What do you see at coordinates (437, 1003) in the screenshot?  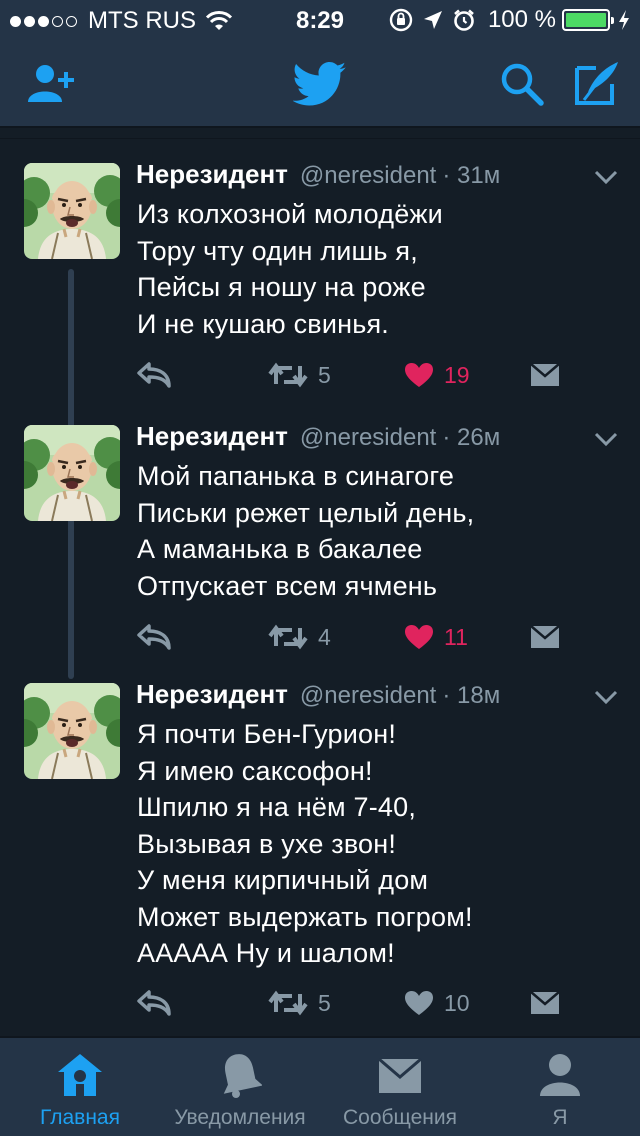 I see `like-button: 10` at bounding box center [437, 1003].